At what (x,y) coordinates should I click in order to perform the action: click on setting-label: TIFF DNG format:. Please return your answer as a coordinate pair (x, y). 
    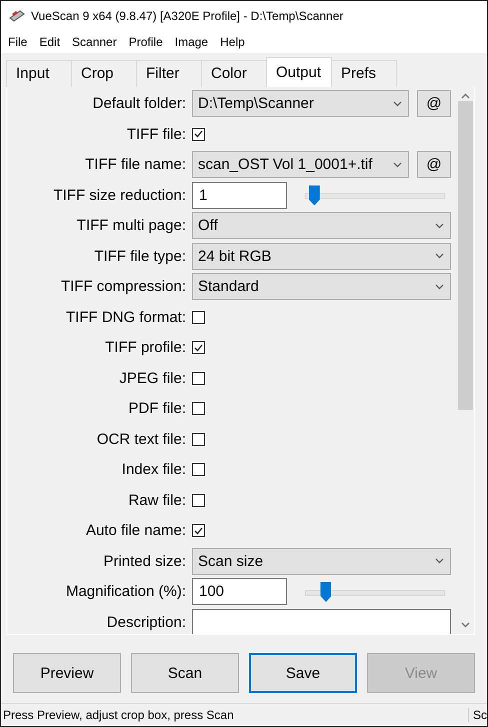
    Looking at the image, I should click on (125, 317).